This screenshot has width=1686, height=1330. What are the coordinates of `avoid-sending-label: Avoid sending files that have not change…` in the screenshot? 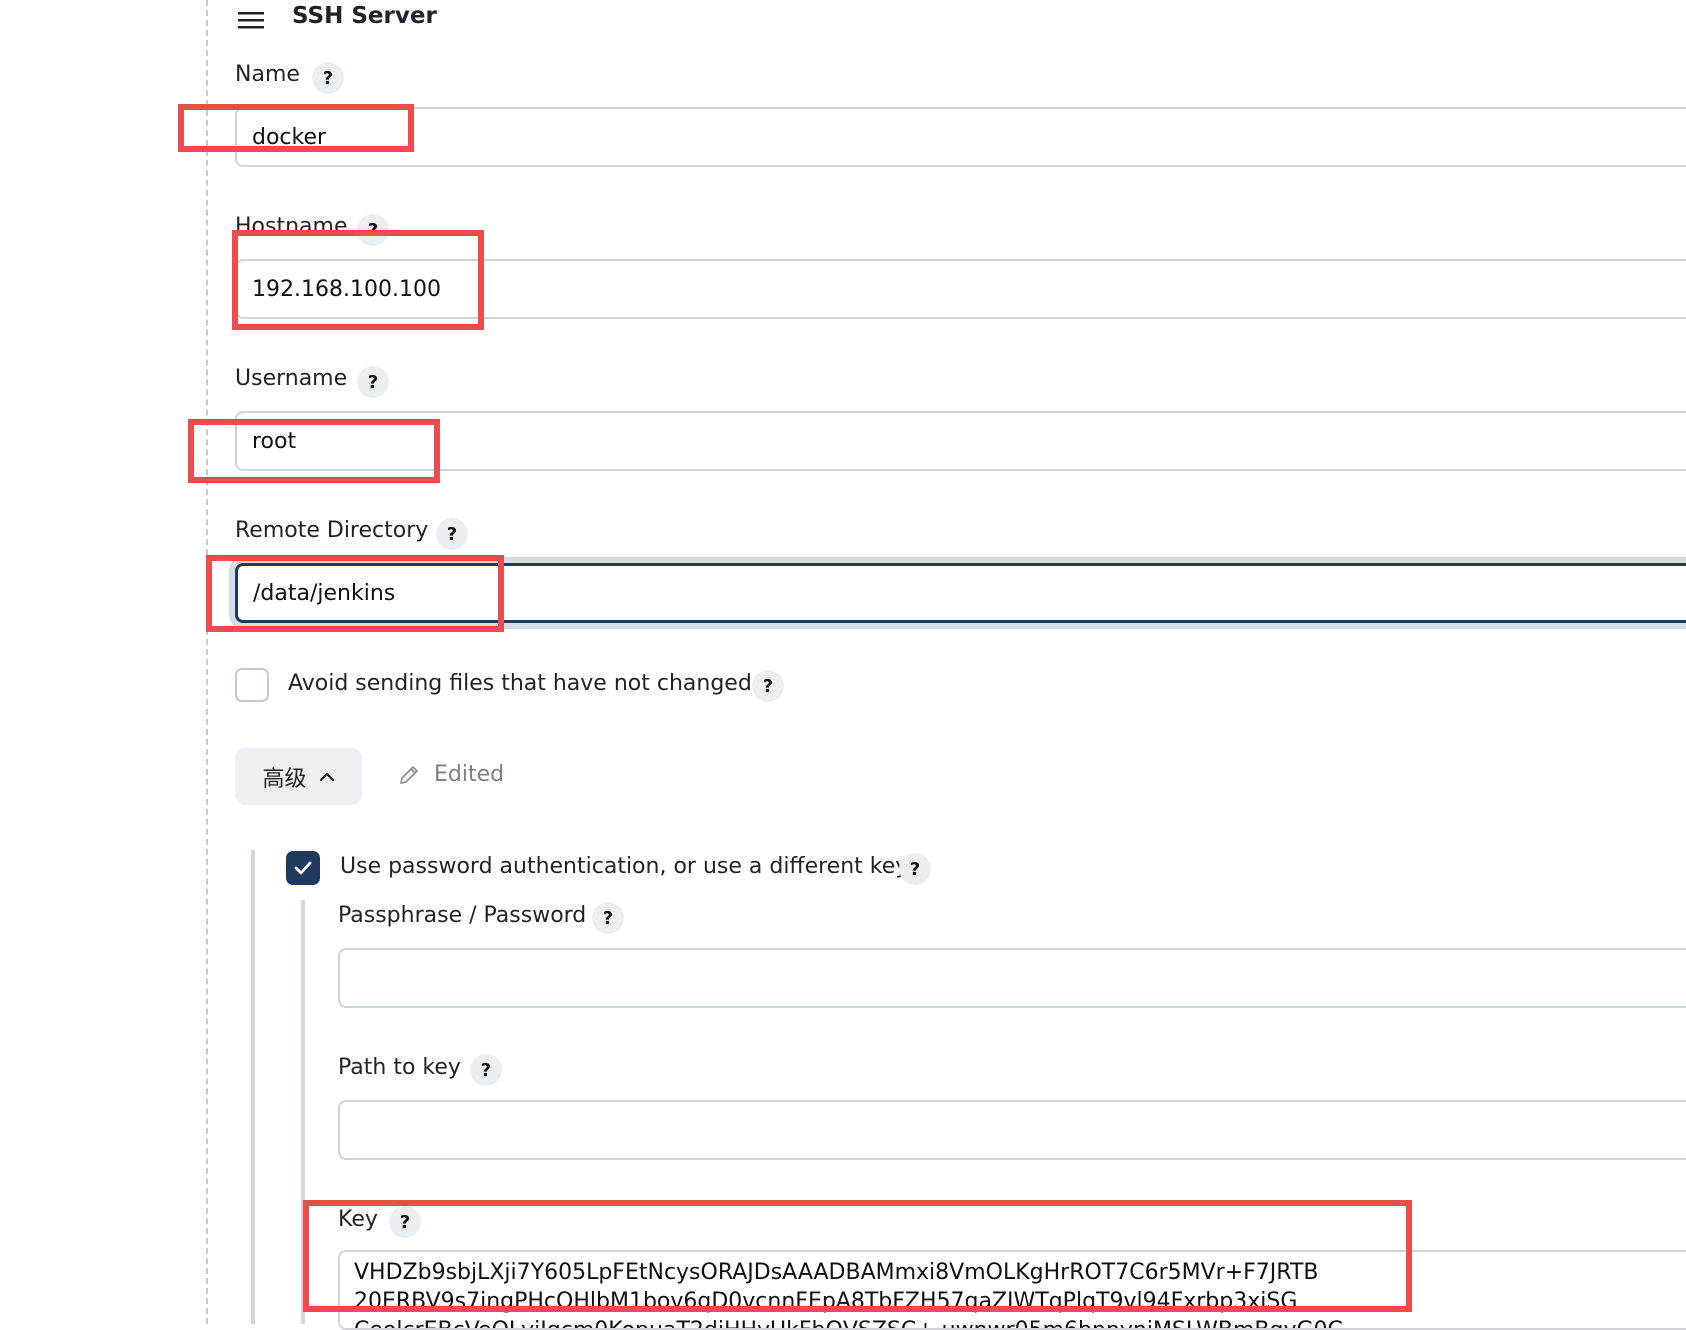 It's located at (520, 683).